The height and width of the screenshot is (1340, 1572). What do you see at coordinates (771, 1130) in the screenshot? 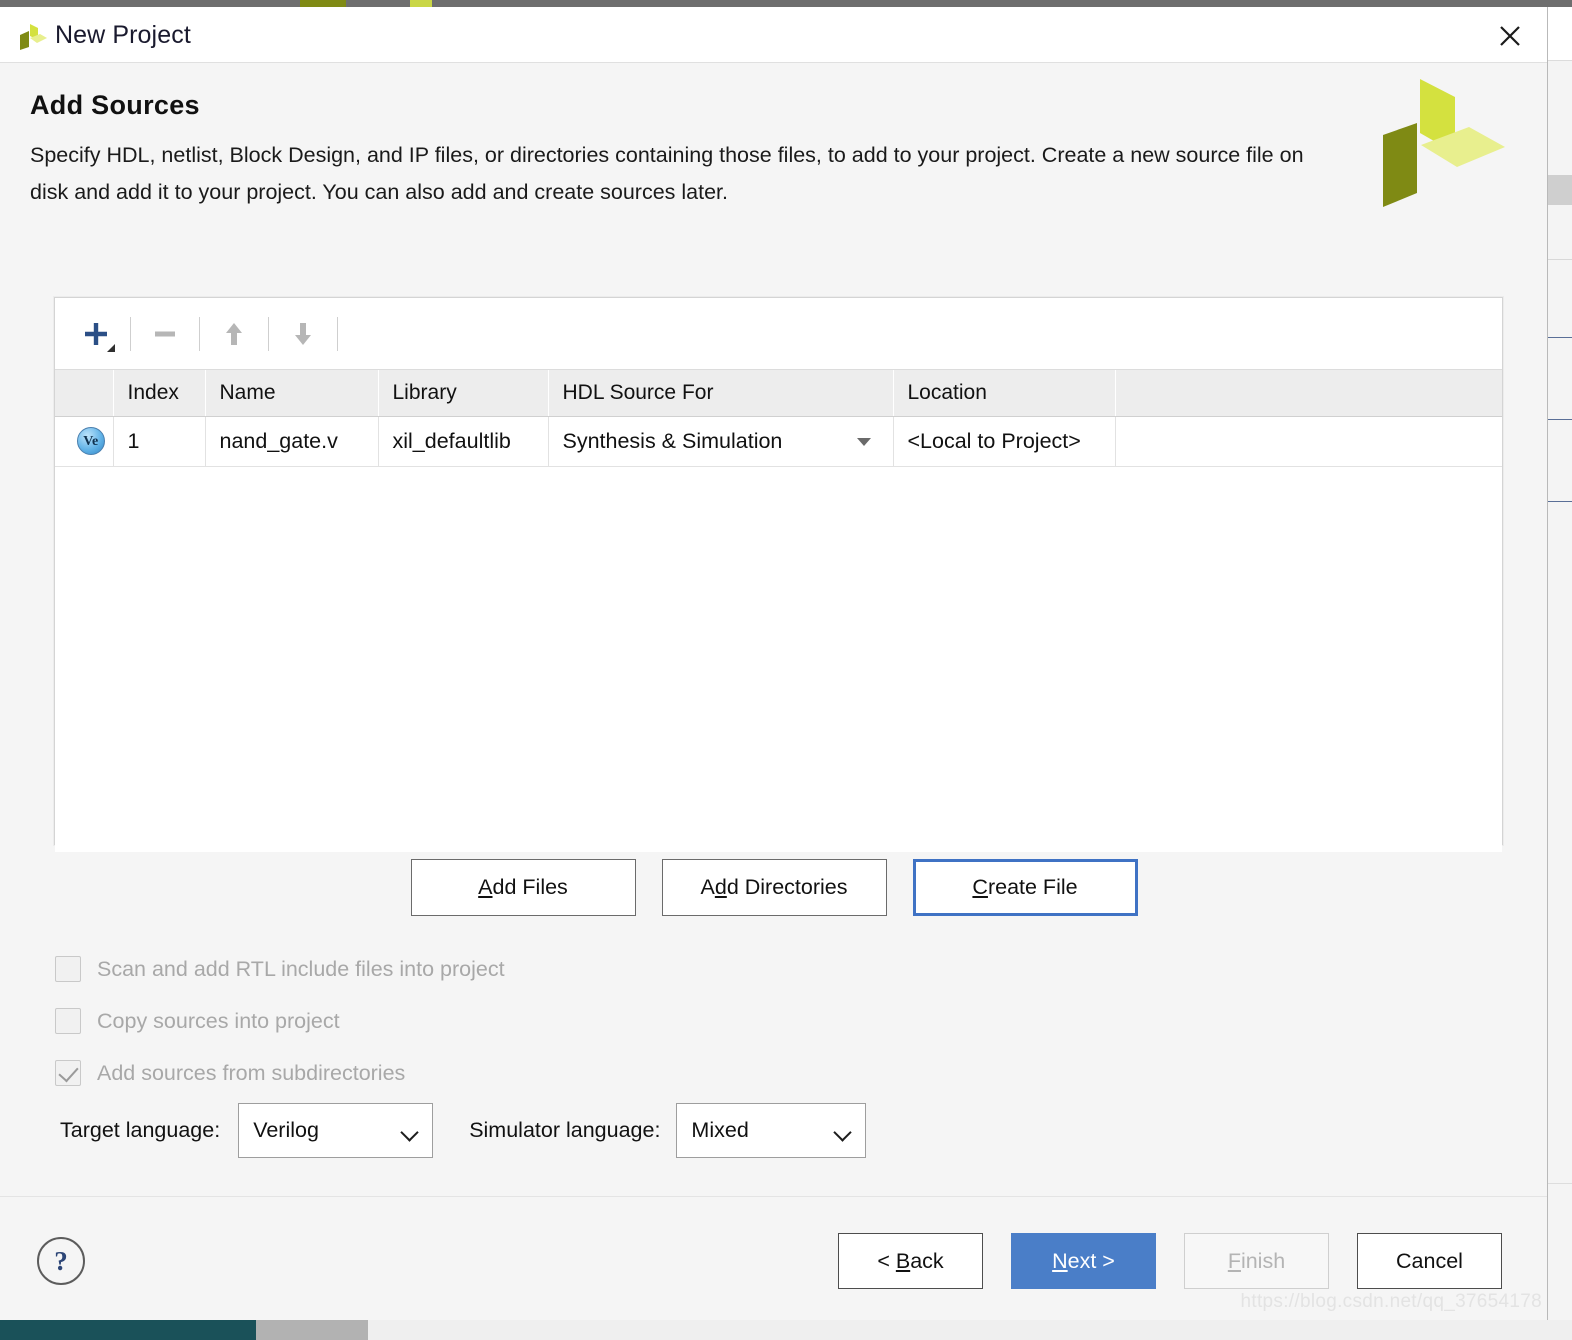
I see `simulator-language-select: Mixed` at bounding box center [771, 1130].